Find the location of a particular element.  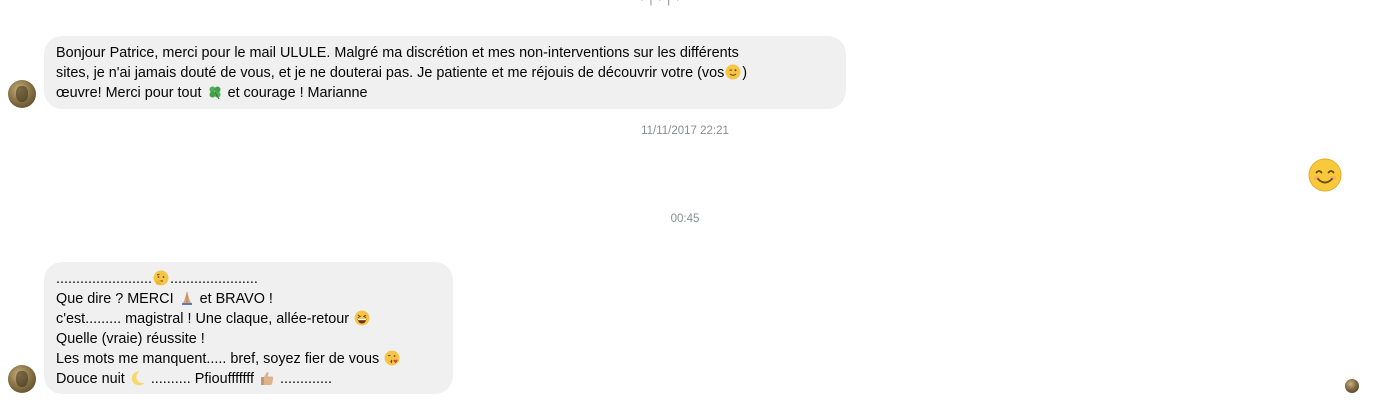

folded-hands-icon is located at coordinates (186, 298).